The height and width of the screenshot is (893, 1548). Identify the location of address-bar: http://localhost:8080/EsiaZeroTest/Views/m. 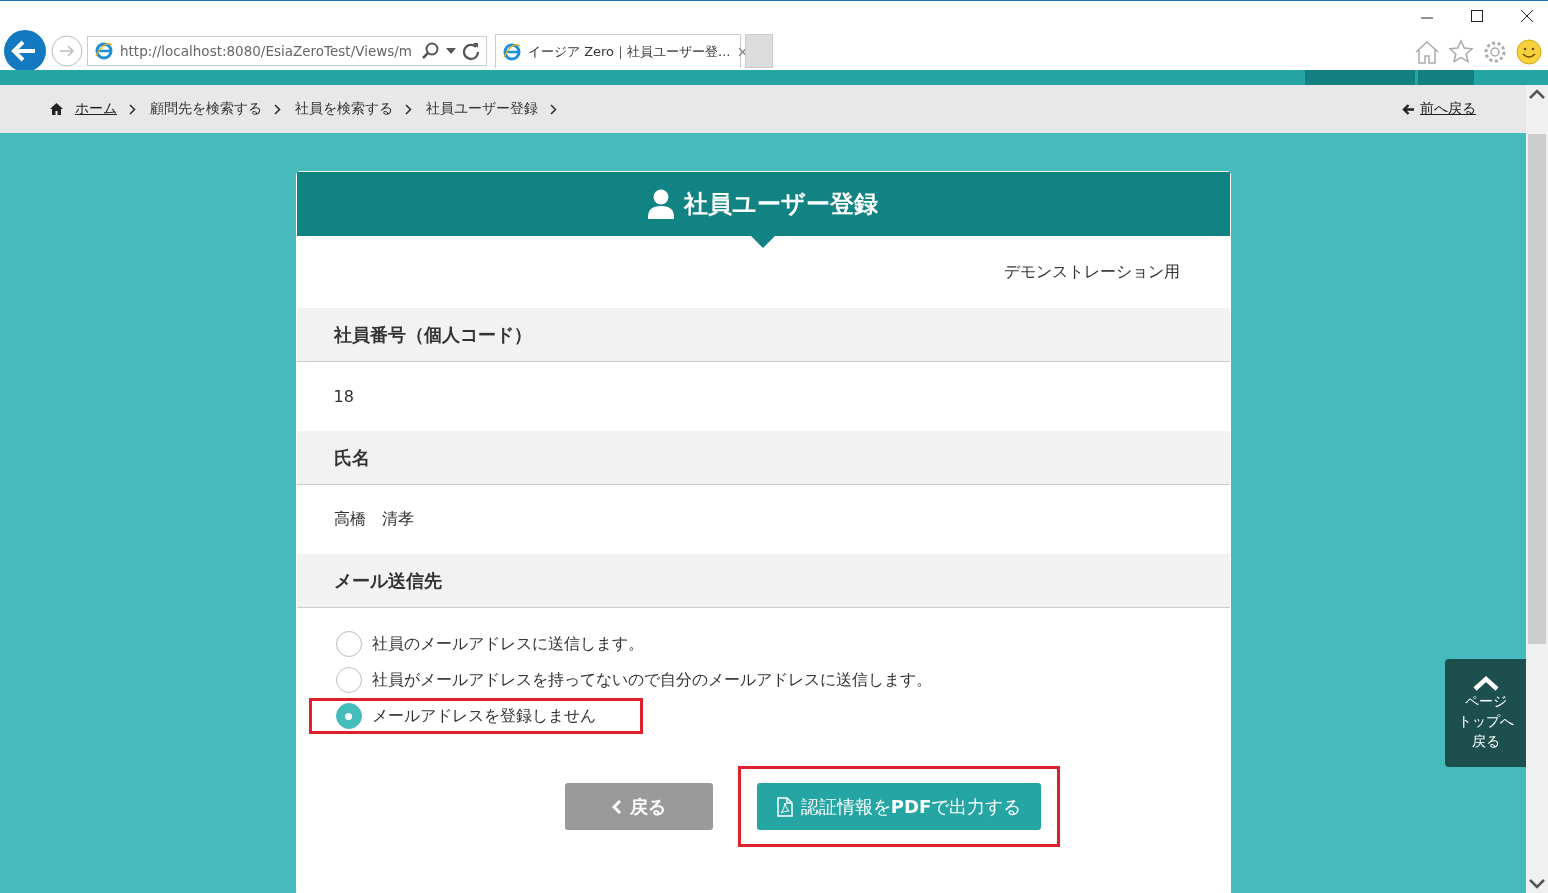
(287, 51).